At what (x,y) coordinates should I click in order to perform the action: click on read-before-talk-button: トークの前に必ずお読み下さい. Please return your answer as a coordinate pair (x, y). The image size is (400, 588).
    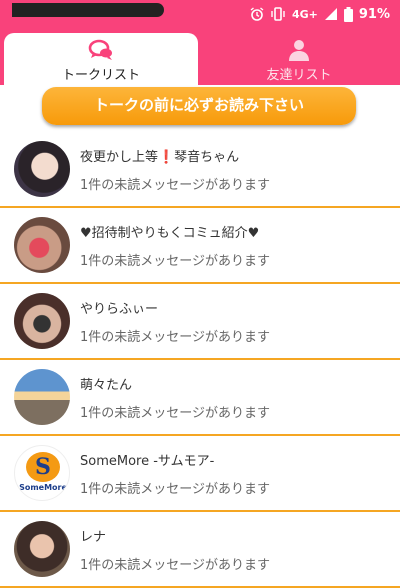
    Looking at the image, I should click on (199, 106).